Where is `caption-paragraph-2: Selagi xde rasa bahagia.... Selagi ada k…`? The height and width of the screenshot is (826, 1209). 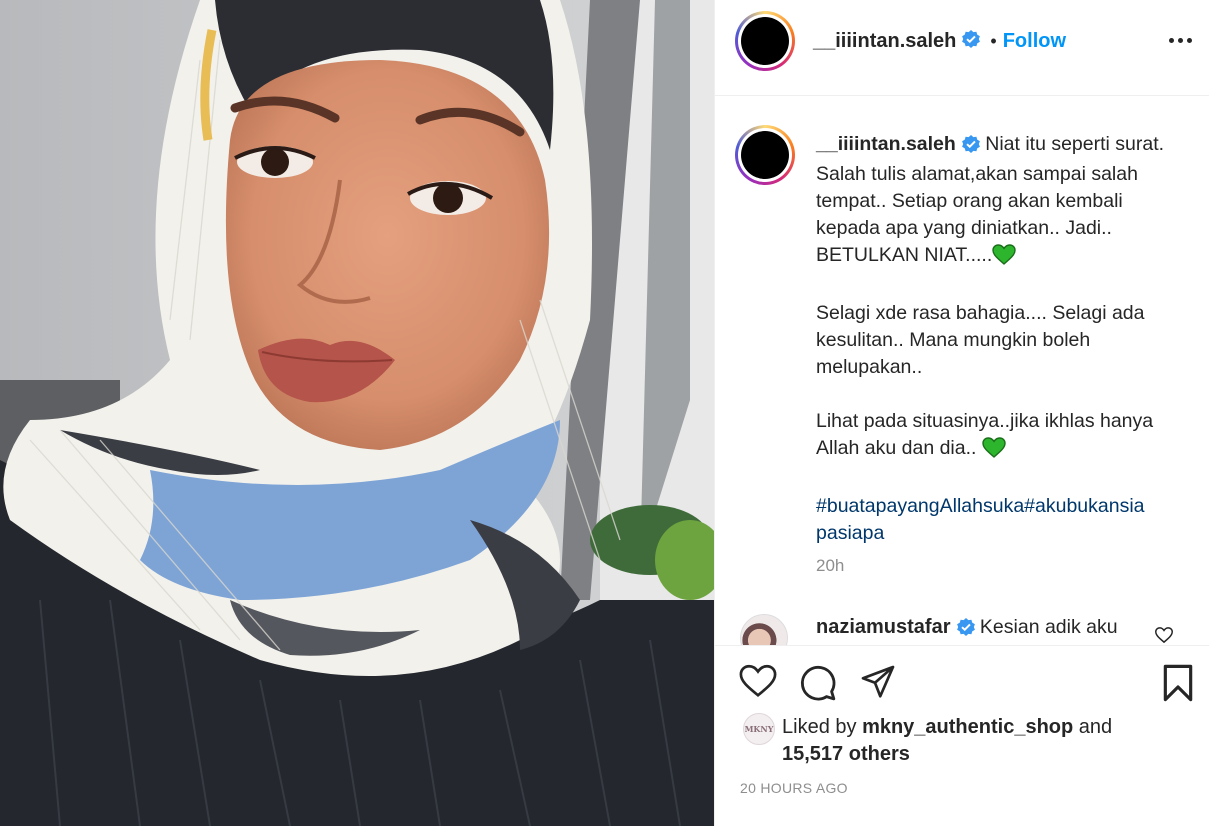 caption-paragraph-2: Selagi xde rasa bahagia.... Selagi ada k… is located at coordinates (983, 340).